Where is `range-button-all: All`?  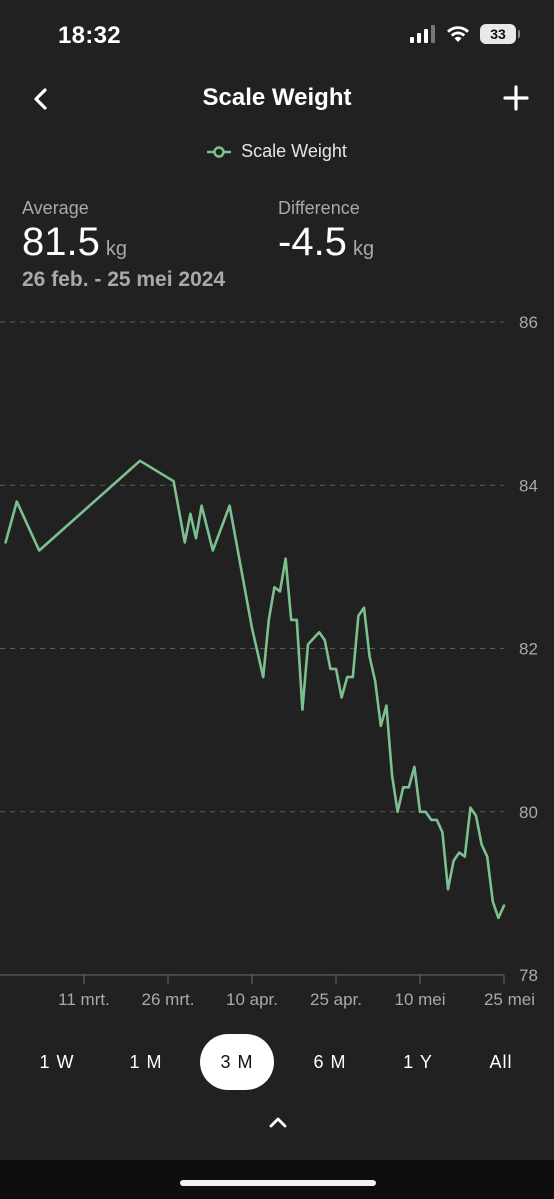
range-button-all: All is located at coordinates (501, 1062).